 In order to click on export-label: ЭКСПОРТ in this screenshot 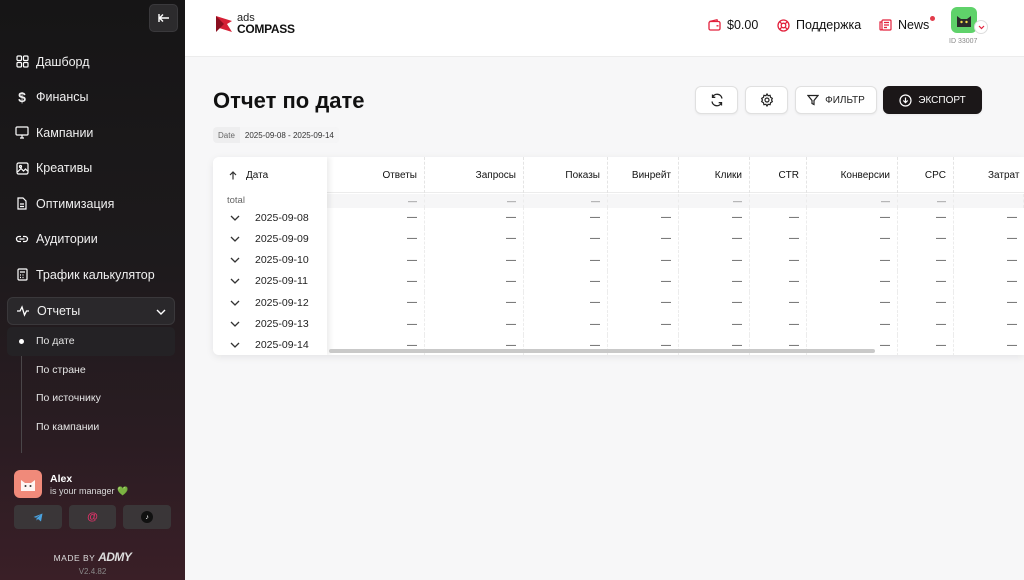, I will do `click(942, 100)`.